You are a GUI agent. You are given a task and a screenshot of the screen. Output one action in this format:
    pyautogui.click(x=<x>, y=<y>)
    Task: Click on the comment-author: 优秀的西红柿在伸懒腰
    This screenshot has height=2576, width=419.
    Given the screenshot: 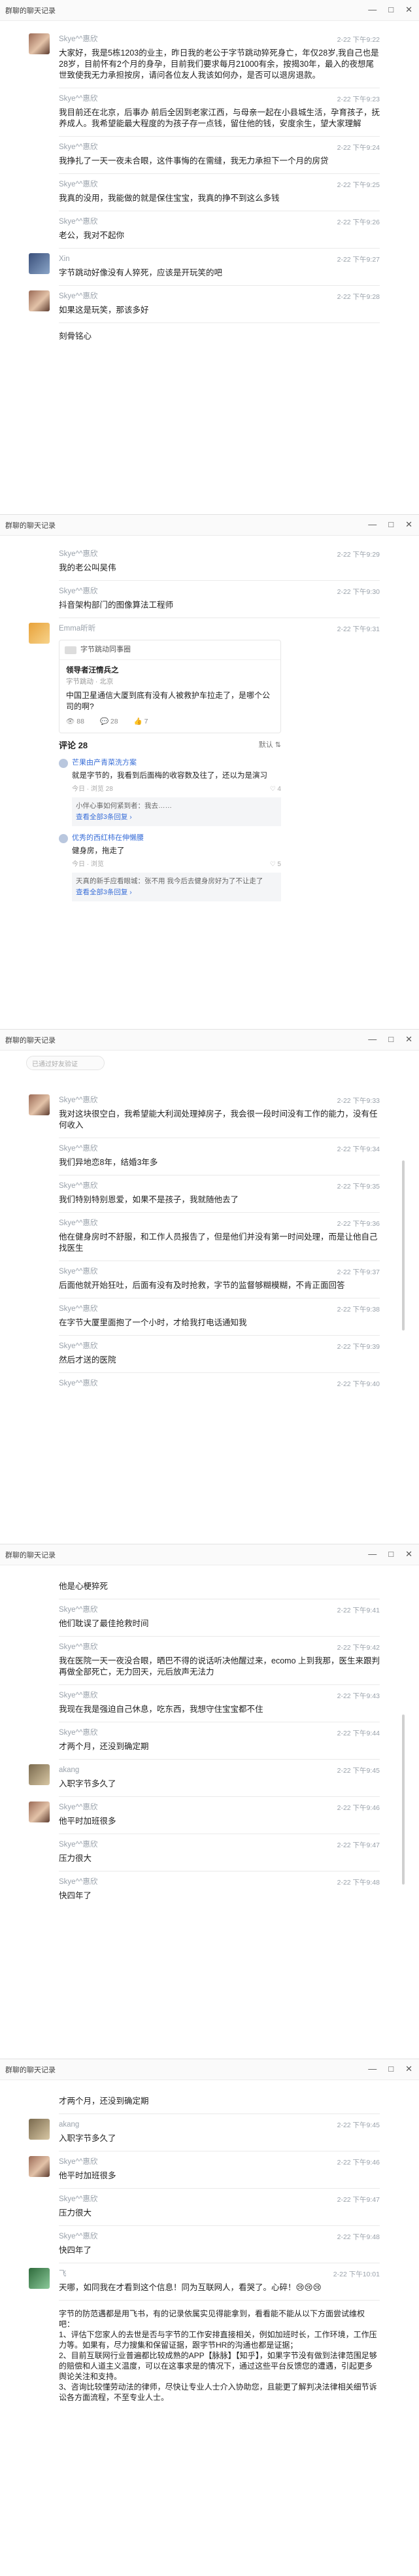 What is the action you would take?
    pyautogui.click(x=170, y=839)
    